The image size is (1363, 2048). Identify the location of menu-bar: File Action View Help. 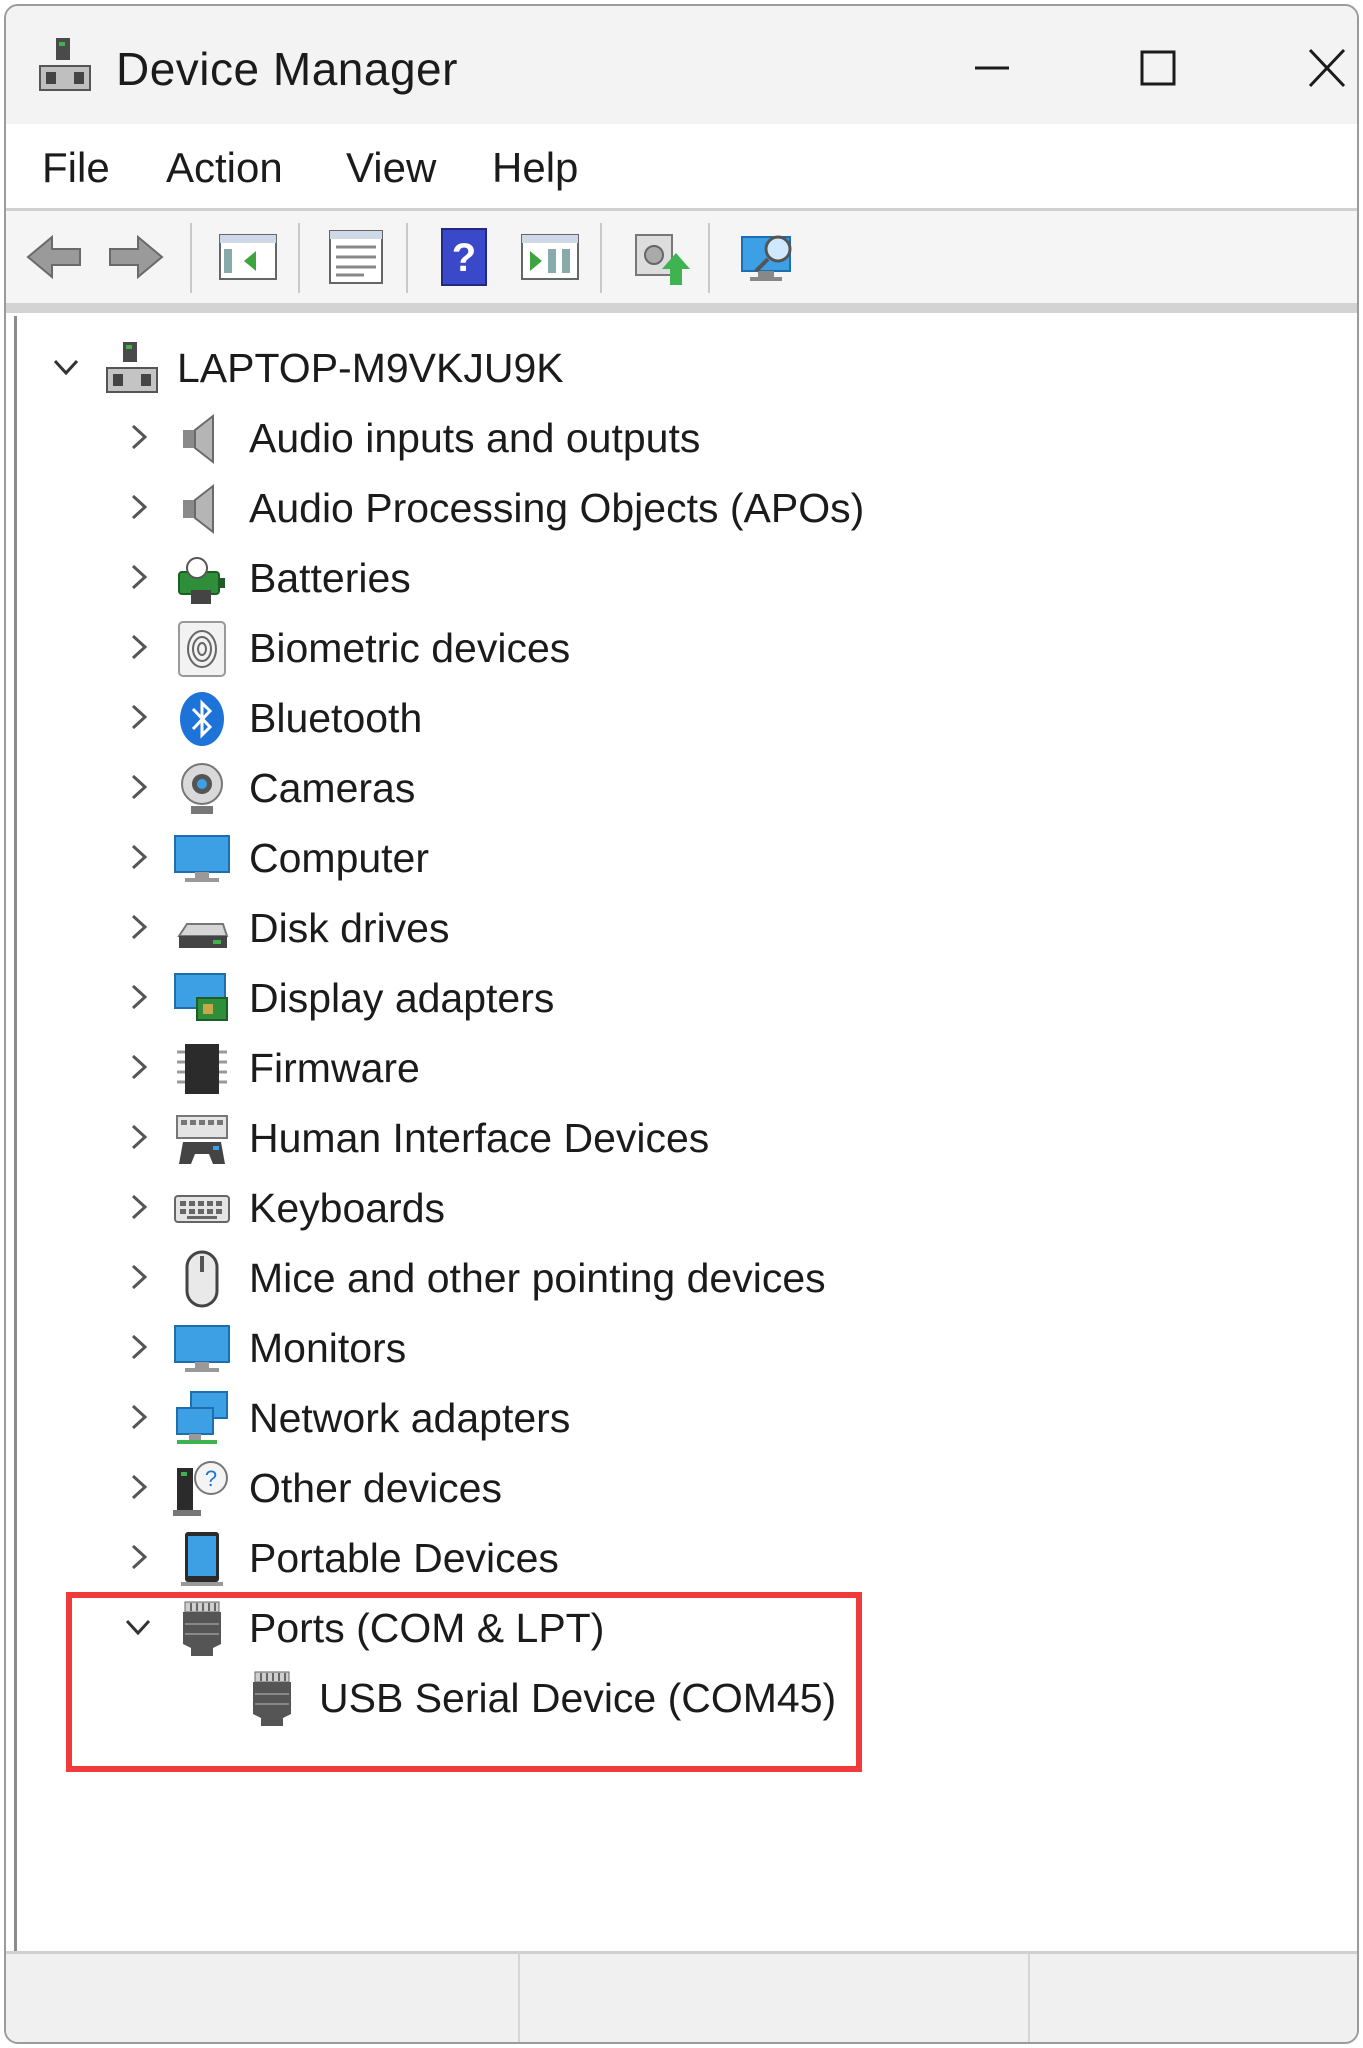
(681, 167).